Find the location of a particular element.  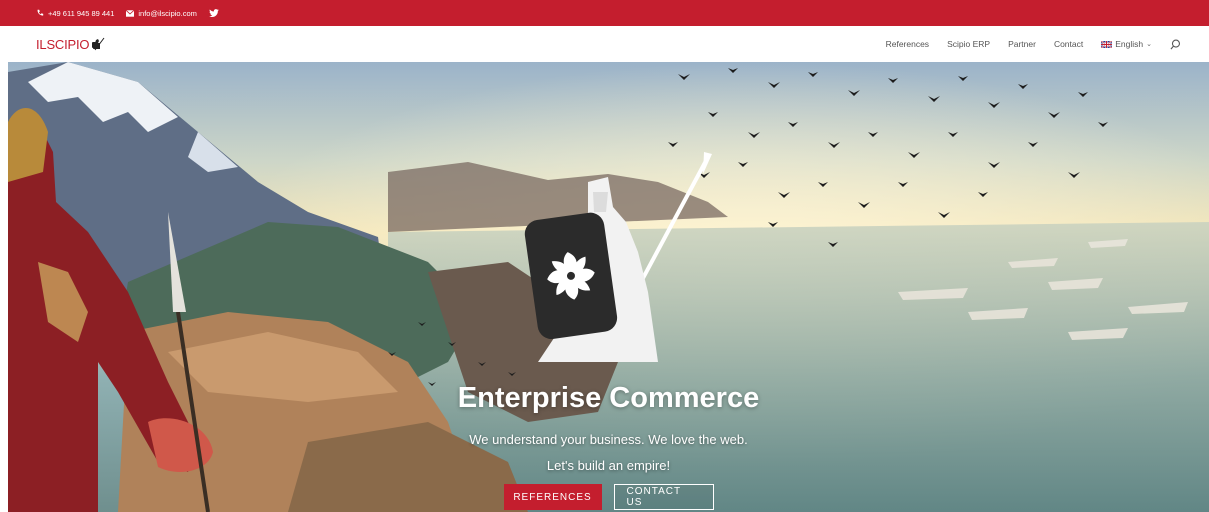

hero-subtitle-2: Let's build an empire! is located at coordinates (608, 465).